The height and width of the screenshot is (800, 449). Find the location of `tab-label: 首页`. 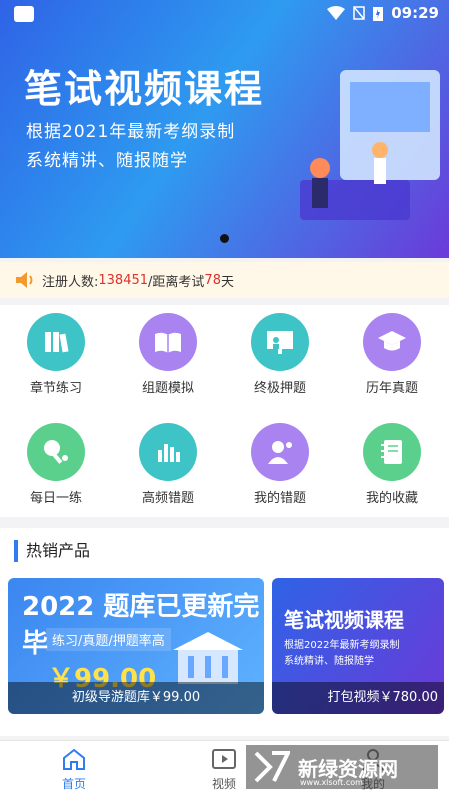

tab-label: 首页 is located at coordinates (73, 784).